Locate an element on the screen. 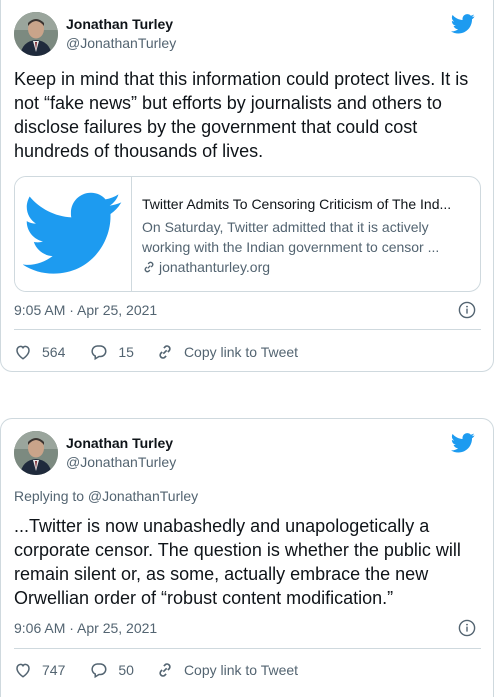 The image size is (501, 697). link-domain: jonathanturley.org is located at coordinates (305, 267).